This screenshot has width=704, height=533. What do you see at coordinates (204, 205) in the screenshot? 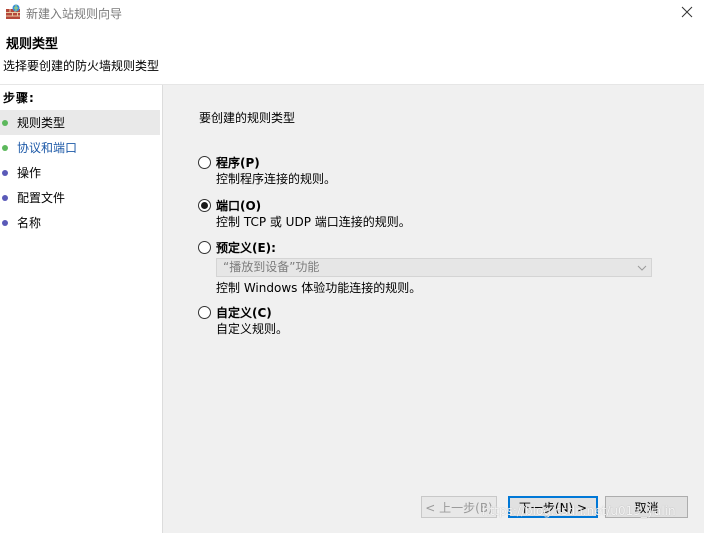
I see `port-radio` at bounding box center [204, 205].